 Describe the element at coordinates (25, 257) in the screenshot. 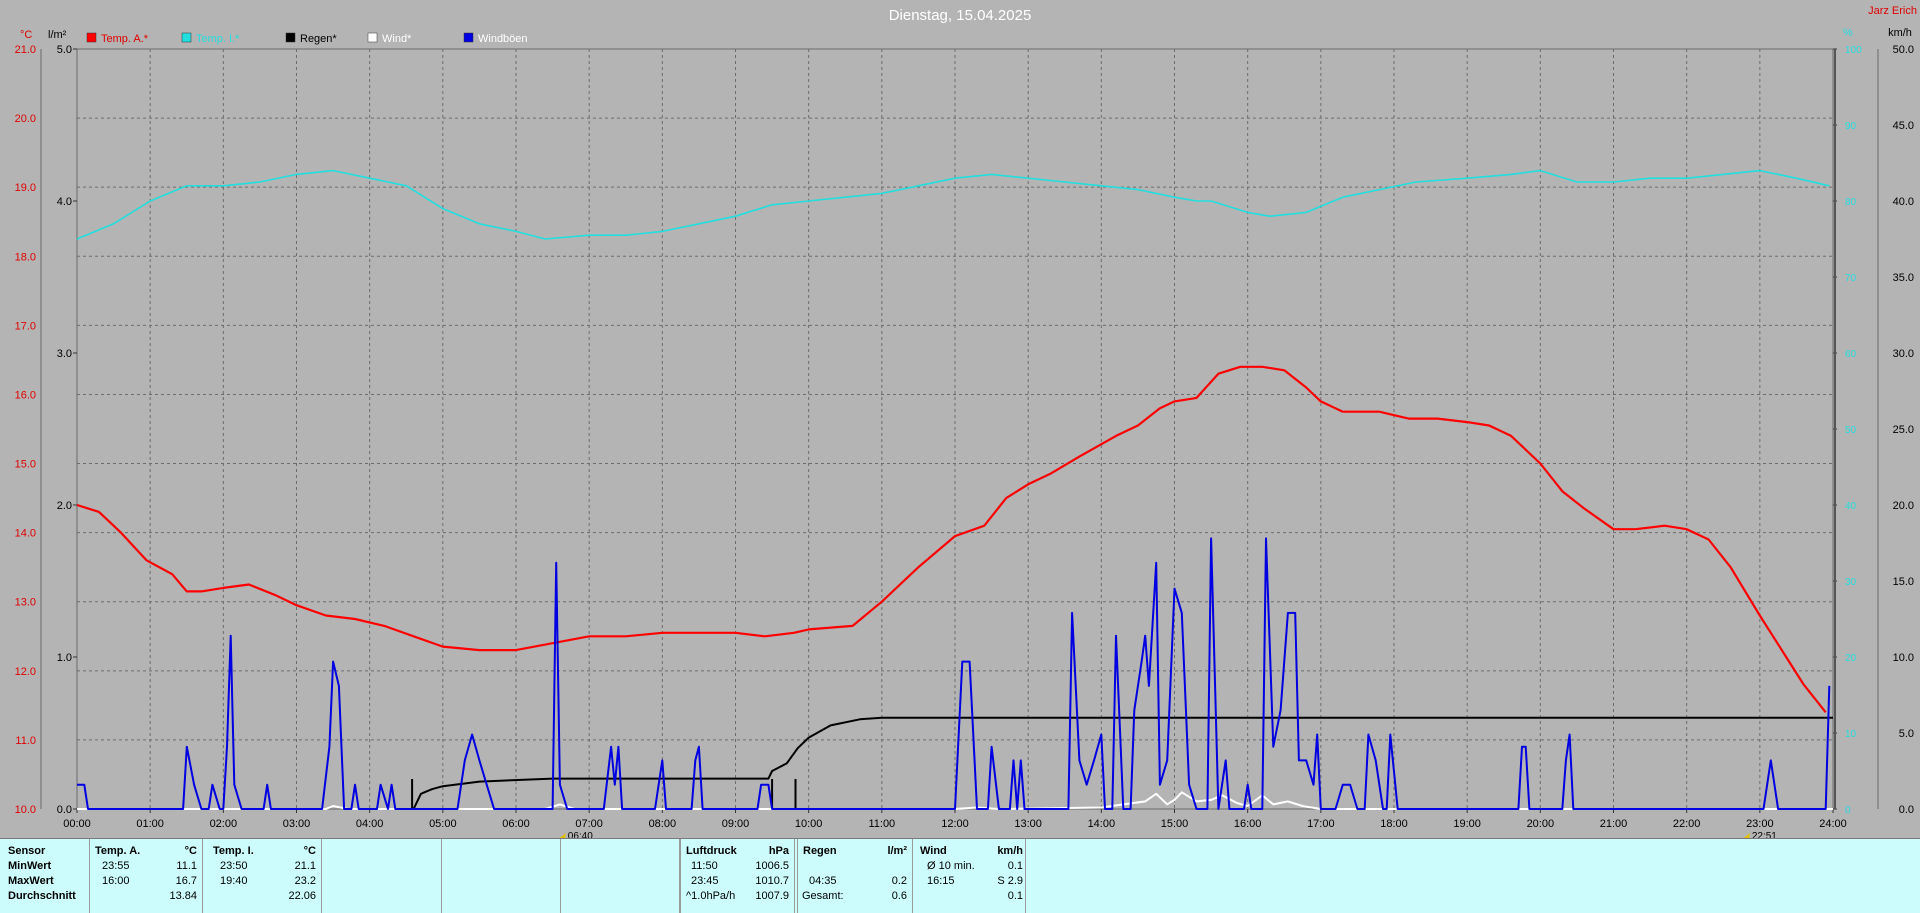

I see `temp-tick-label: 18.0` at that location.